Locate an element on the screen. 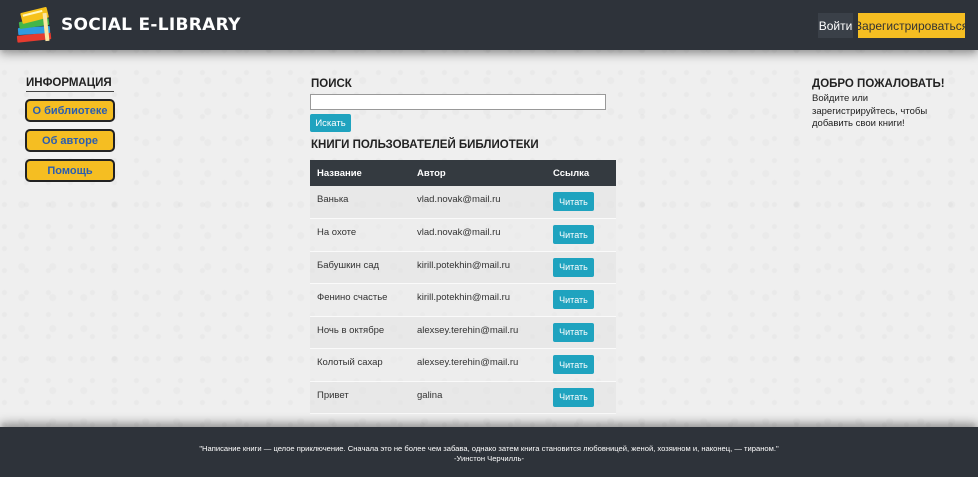 This screenshot has height=477, width=978. search-input is located at coordinates (458, 102).